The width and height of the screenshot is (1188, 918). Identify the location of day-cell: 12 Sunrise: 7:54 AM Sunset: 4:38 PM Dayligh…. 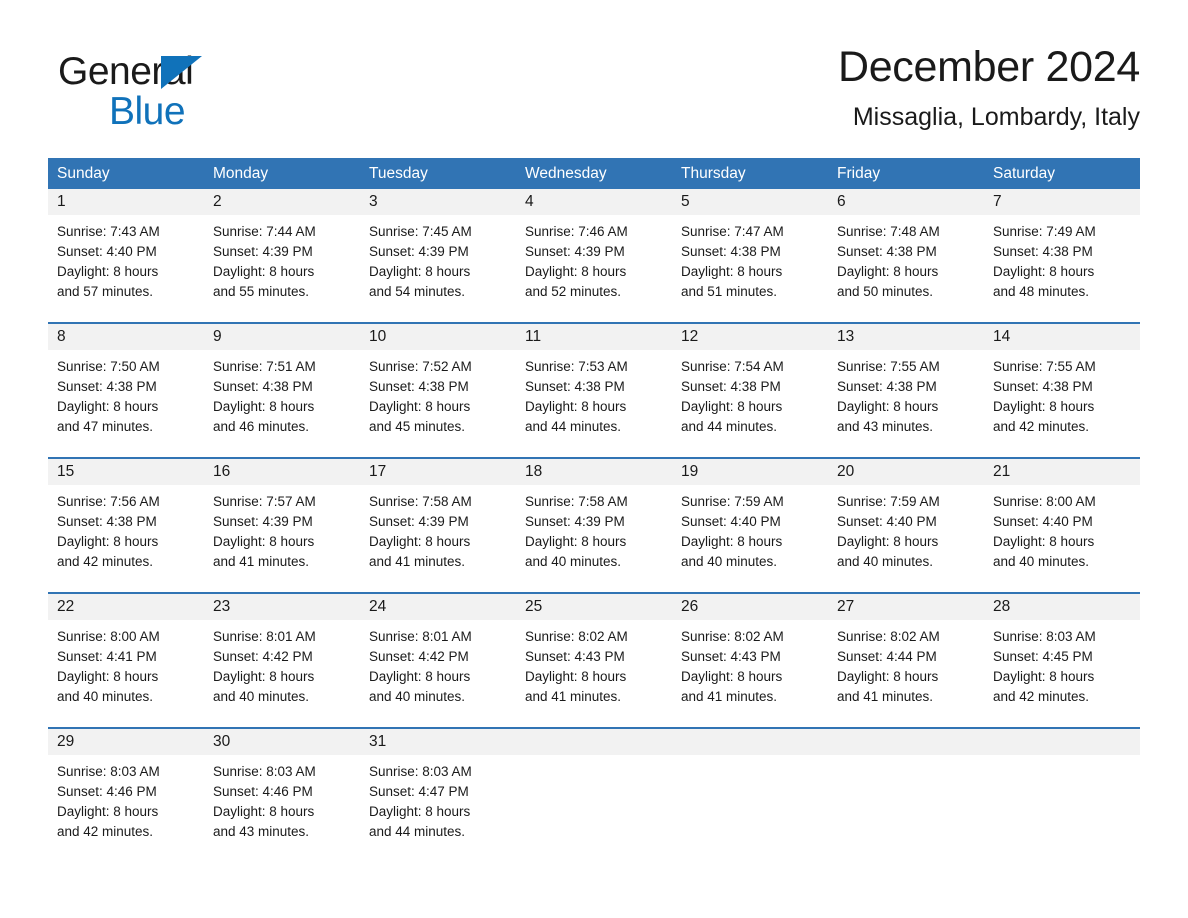
(750, 390).